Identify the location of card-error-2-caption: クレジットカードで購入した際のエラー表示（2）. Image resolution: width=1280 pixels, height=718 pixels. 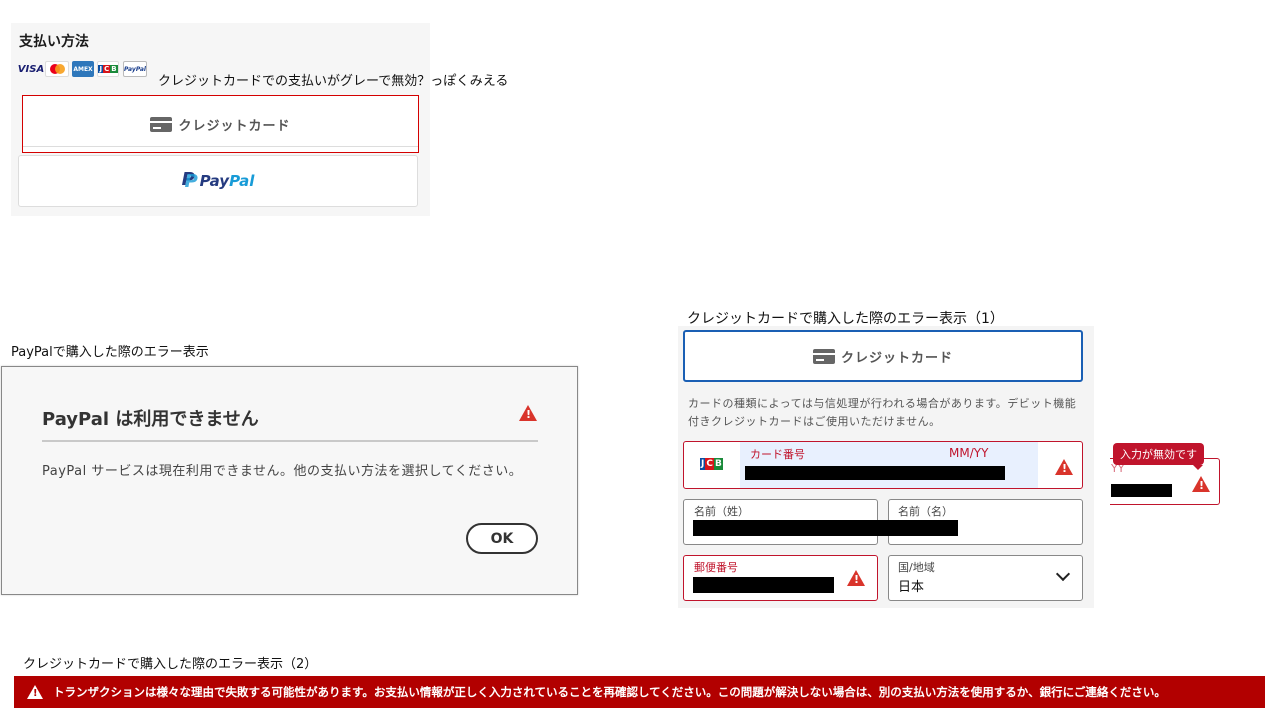
(170, 664).